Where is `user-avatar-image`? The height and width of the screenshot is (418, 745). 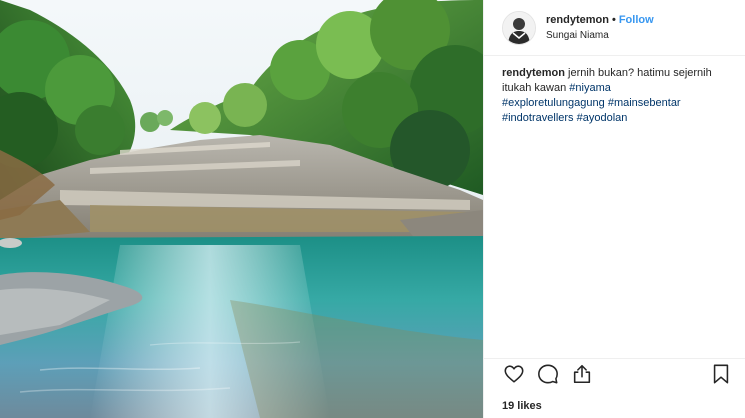
user-avatar-image is located at coordinates (519, 27).